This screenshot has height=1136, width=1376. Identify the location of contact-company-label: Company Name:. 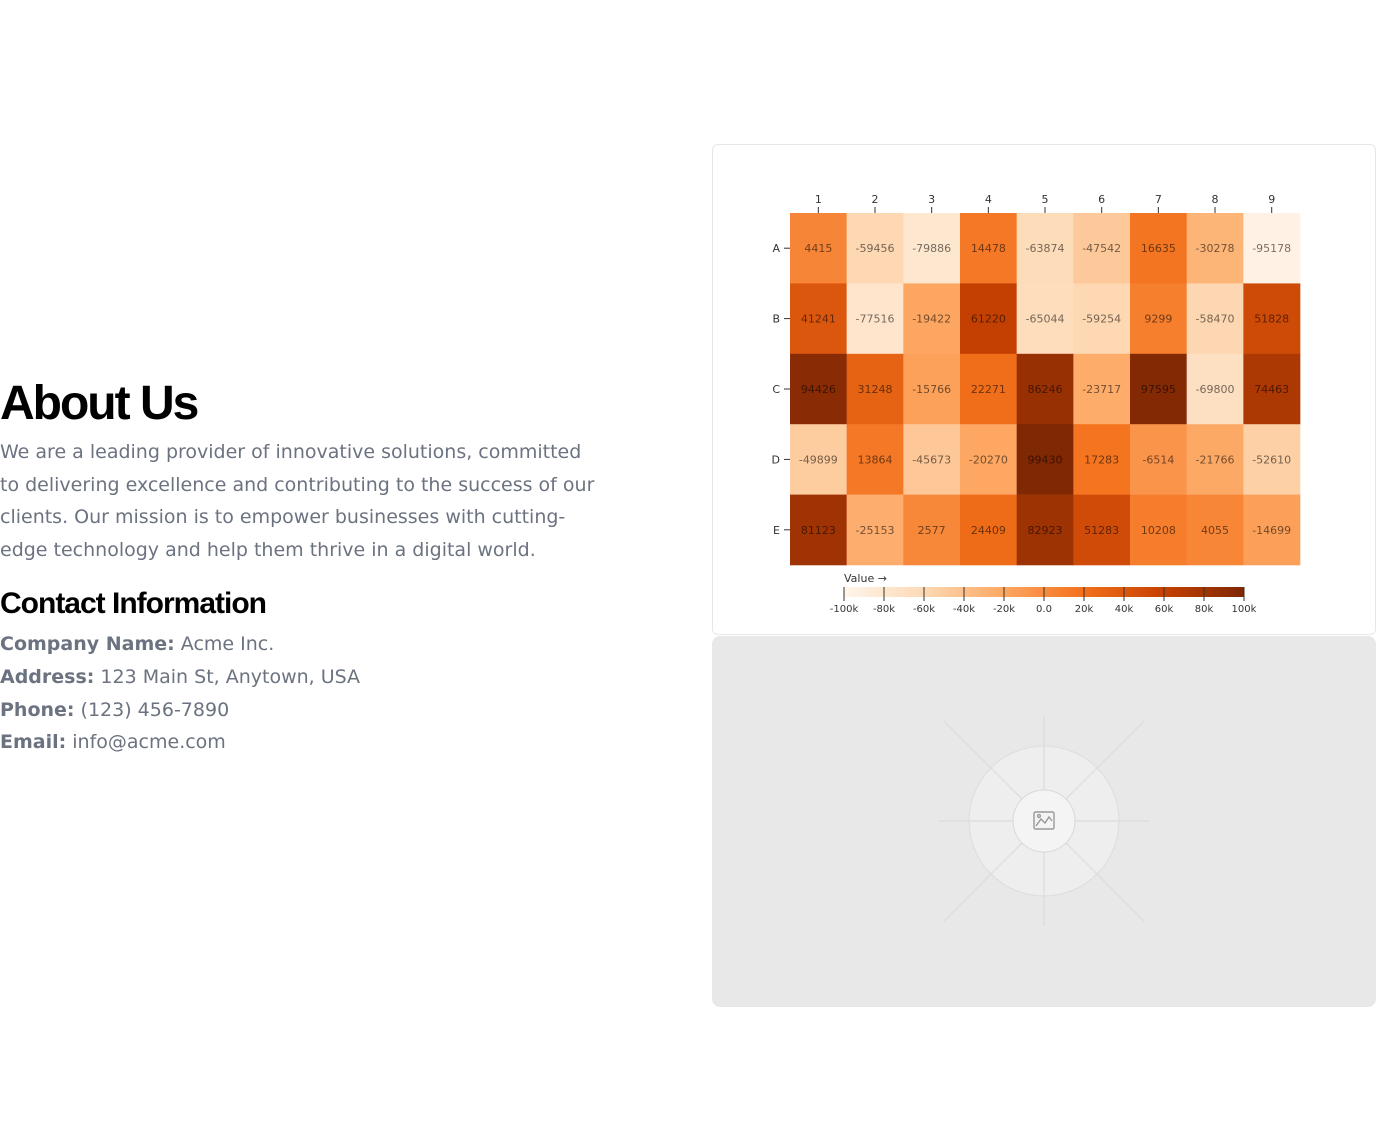
(87, 644).